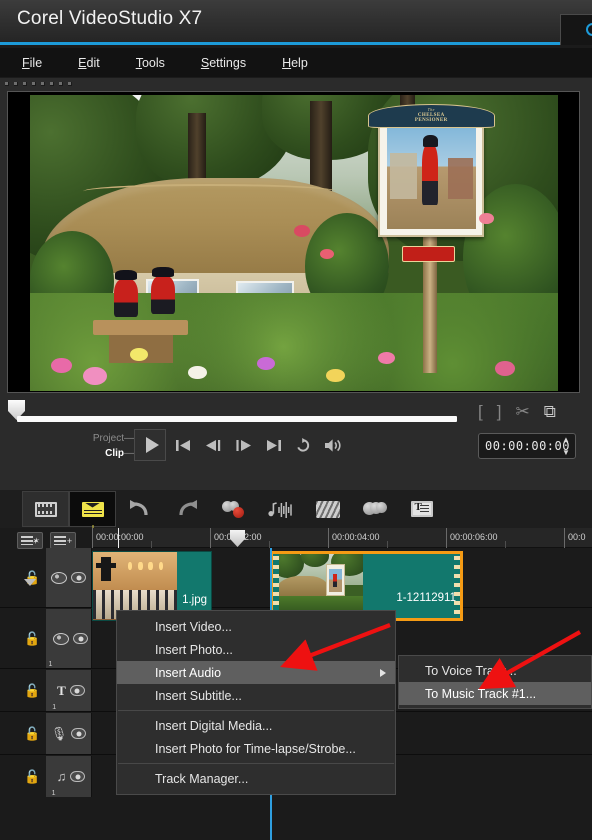  I want to click on menu-item-settings: Settings, so click(223, 63).